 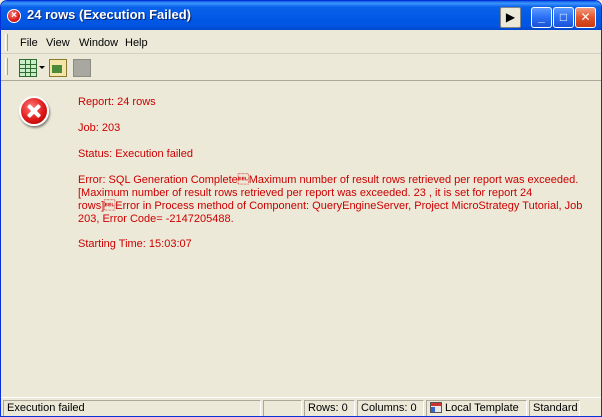 I want to click on dropdown-arrow-icon, so click(x=42, y=67).